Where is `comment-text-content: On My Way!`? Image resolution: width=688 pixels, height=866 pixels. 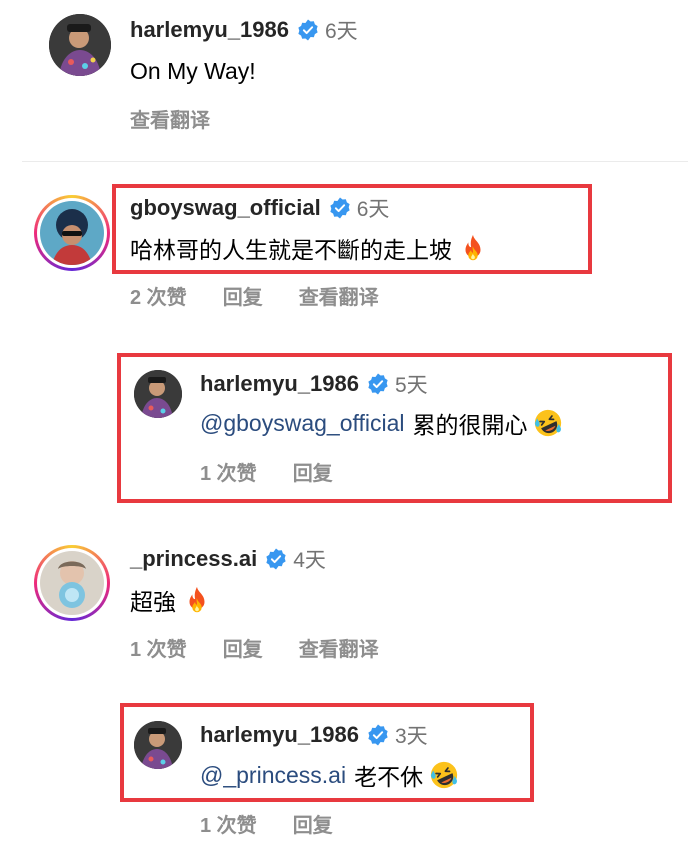 comment-text-content: On My Way! is located at coordinates (193, 70).